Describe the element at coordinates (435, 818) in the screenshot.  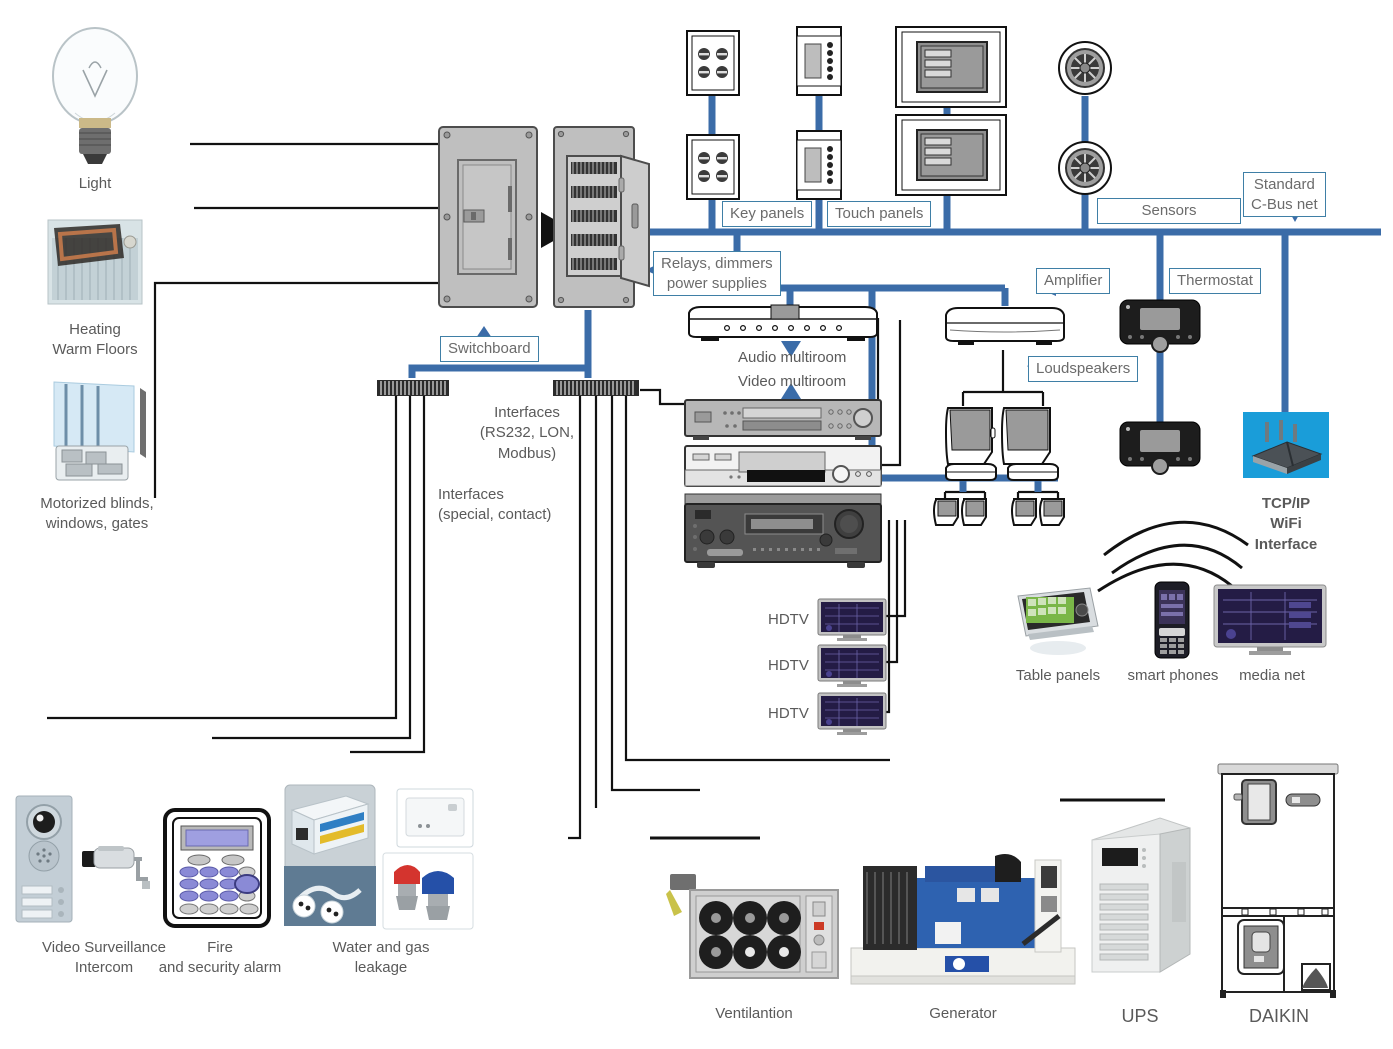
I see `gas-detector-icon` at that location.